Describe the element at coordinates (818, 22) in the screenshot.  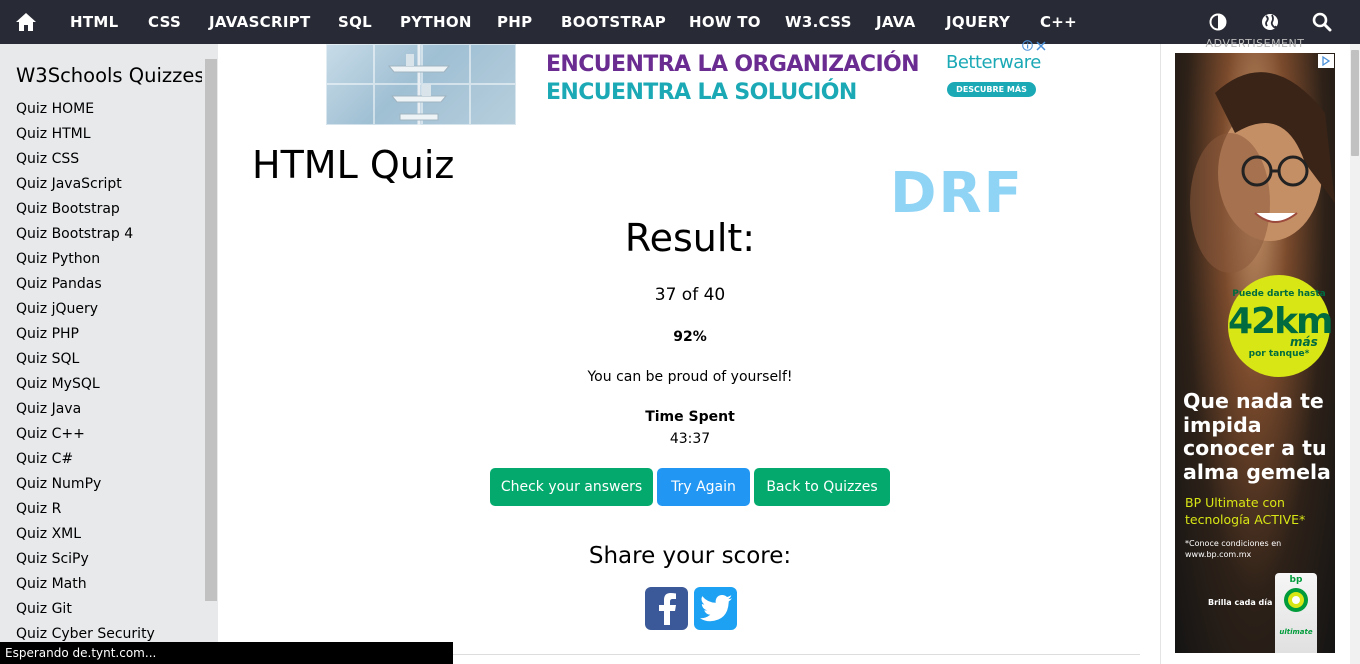
I see `nav-w3css: W3.CSS` at that location.